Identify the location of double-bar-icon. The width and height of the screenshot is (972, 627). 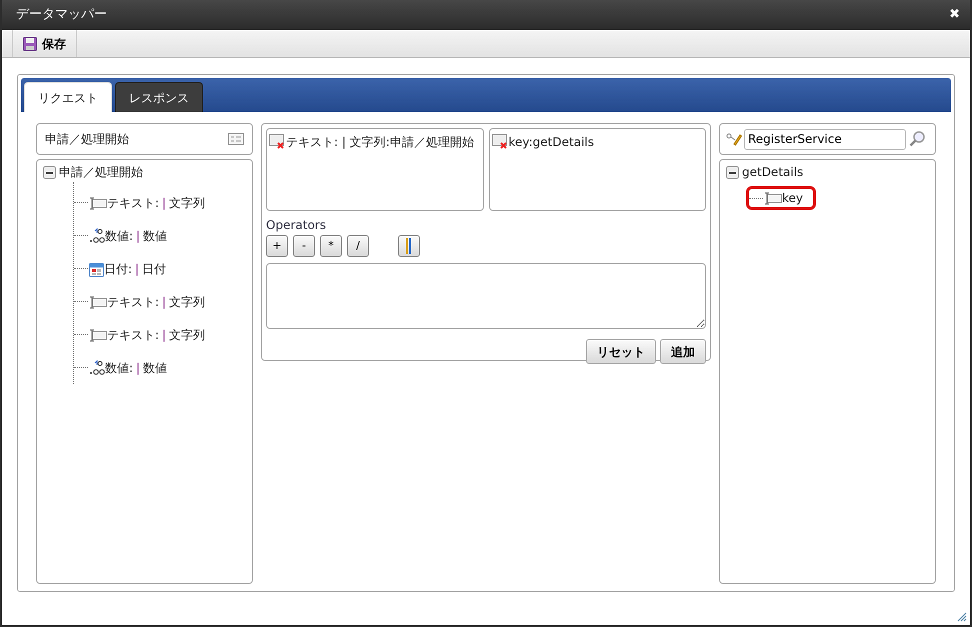
(409, 246).